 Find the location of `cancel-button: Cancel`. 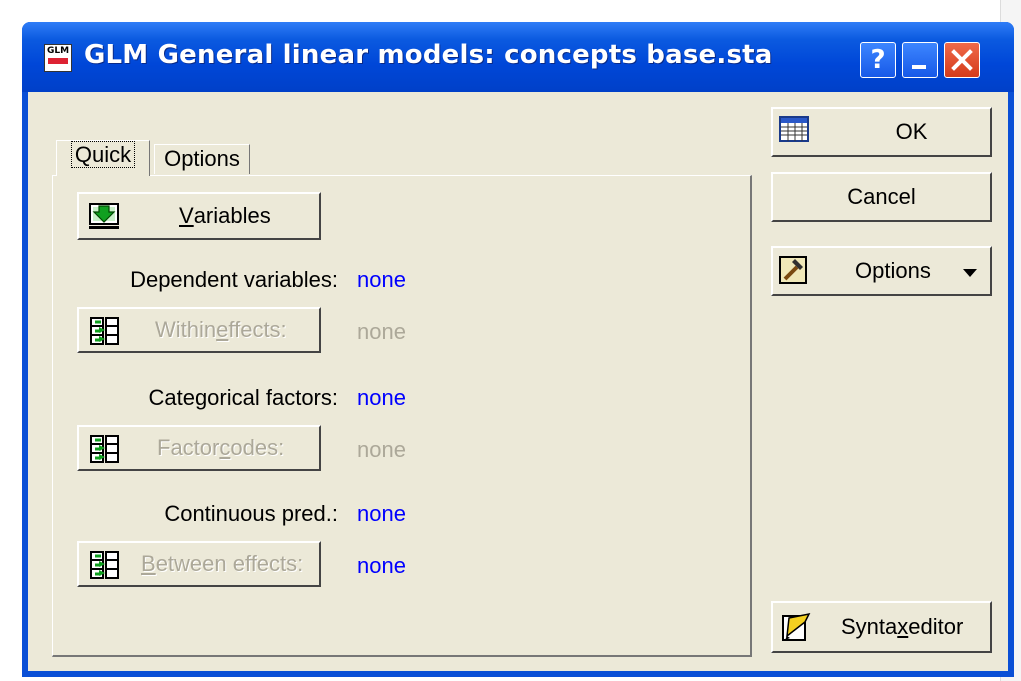

cancel-button: Cancel is located at coordinates (881, 197).